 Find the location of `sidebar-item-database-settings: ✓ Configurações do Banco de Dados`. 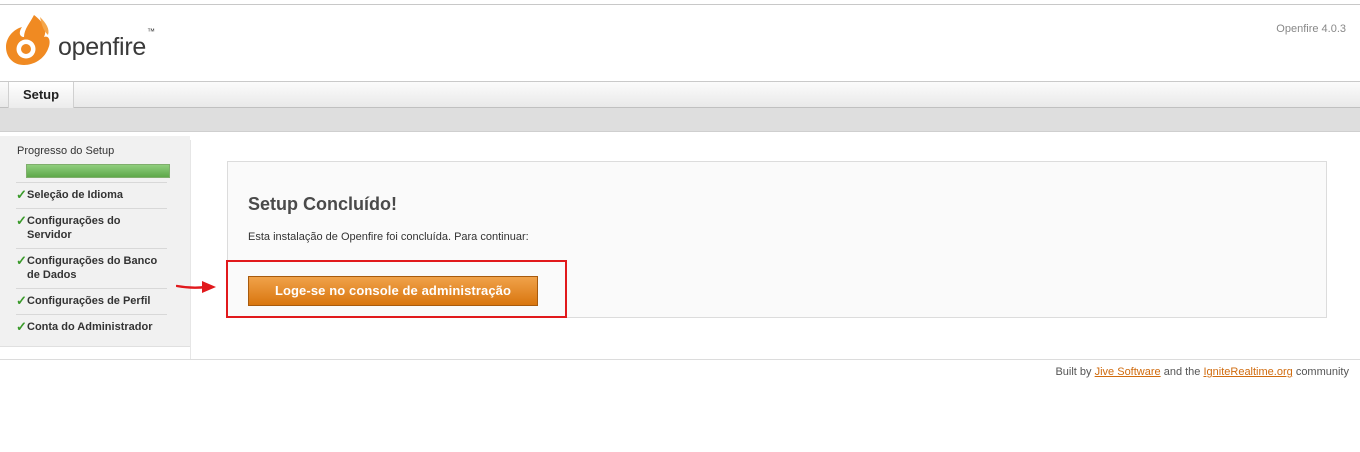

sidebar-item-database-settings: ✓ Configurações do Banco de Dados is located at coordinates (91, 268).